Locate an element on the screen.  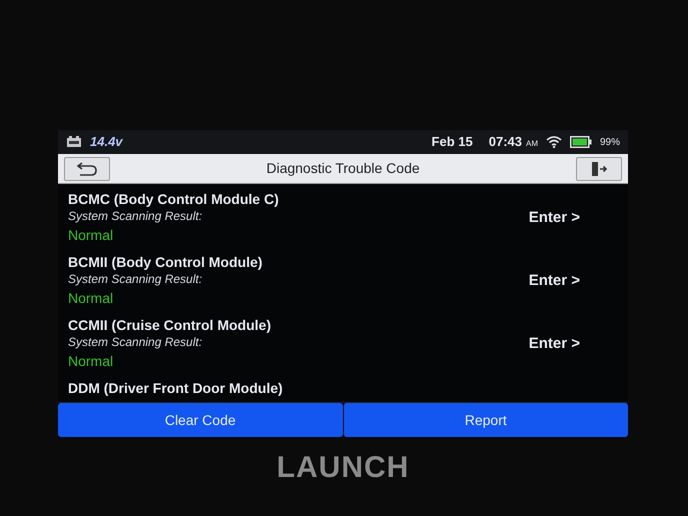
exit-door-icon is located at coordinates (599, 168).